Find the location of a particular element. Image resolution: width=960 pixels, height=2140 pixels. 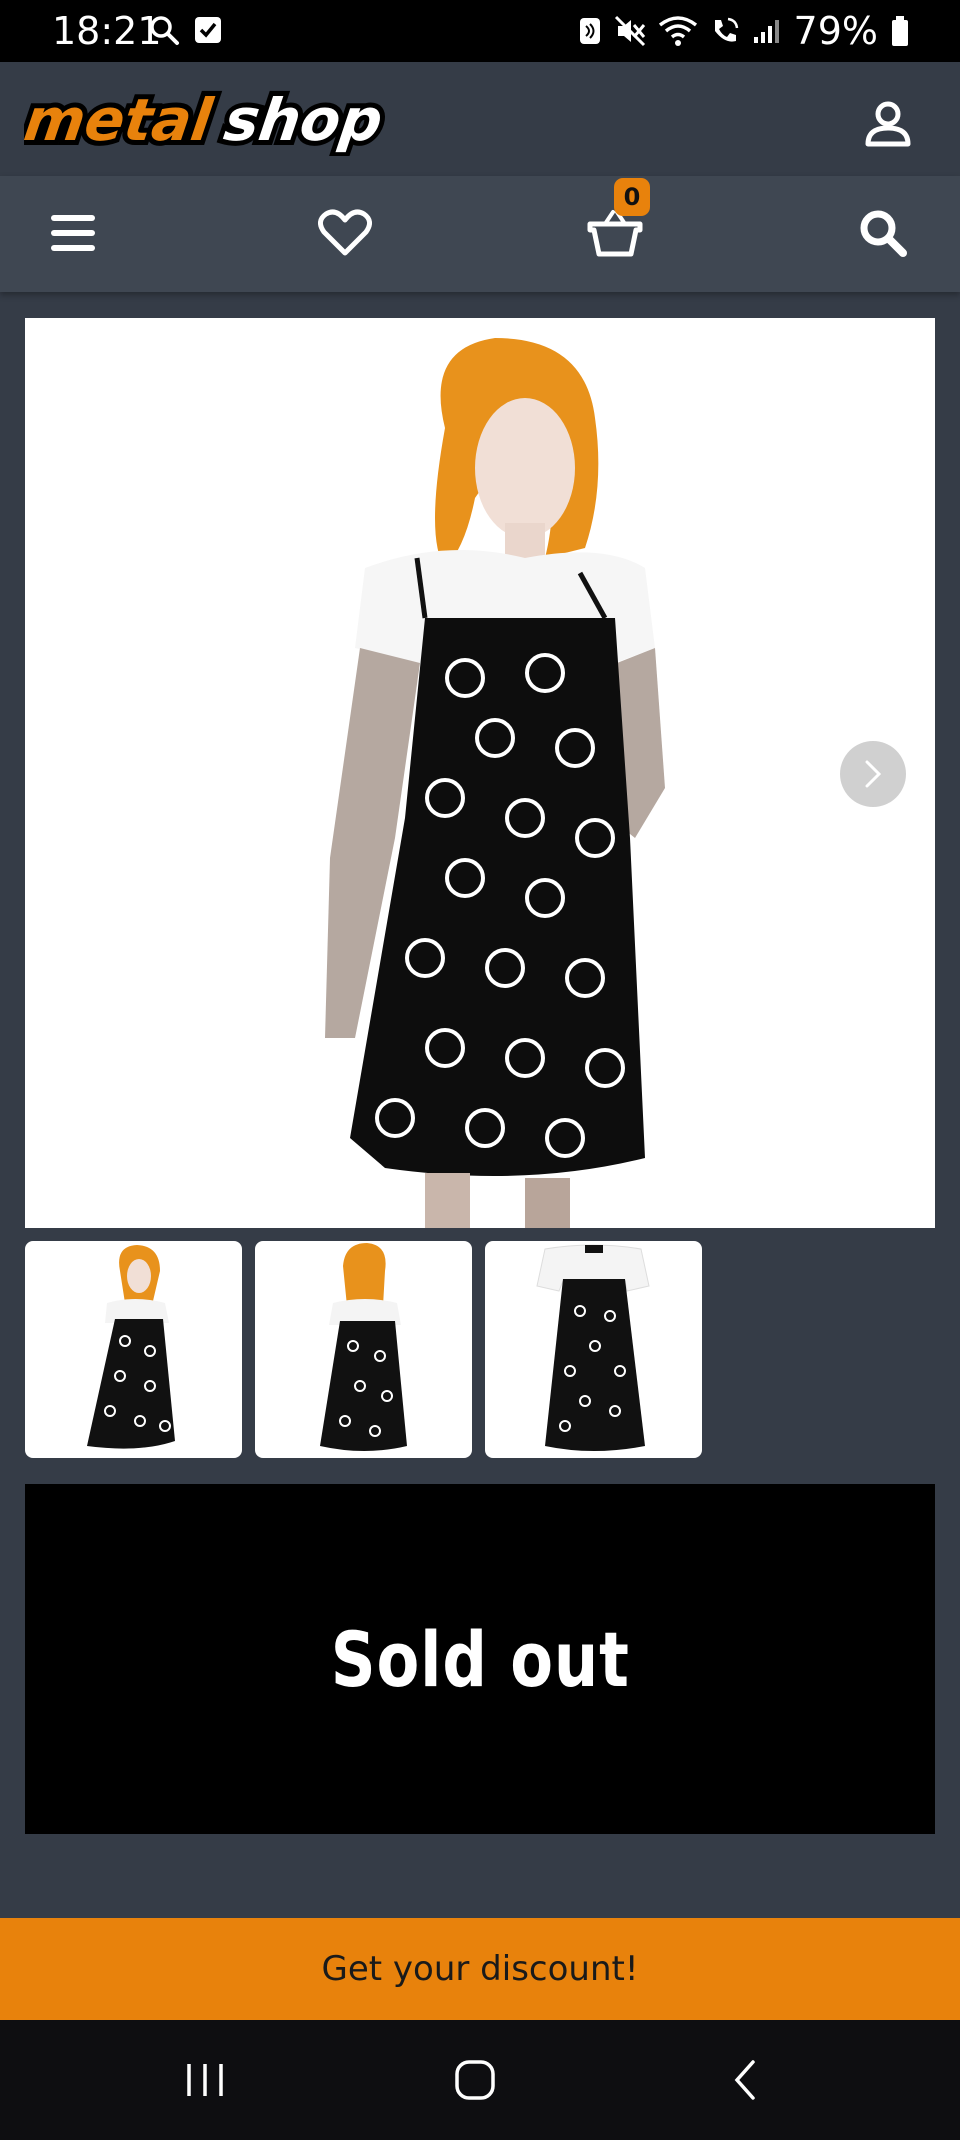

back-chevron-icon is located at coordinates (744, 2080).